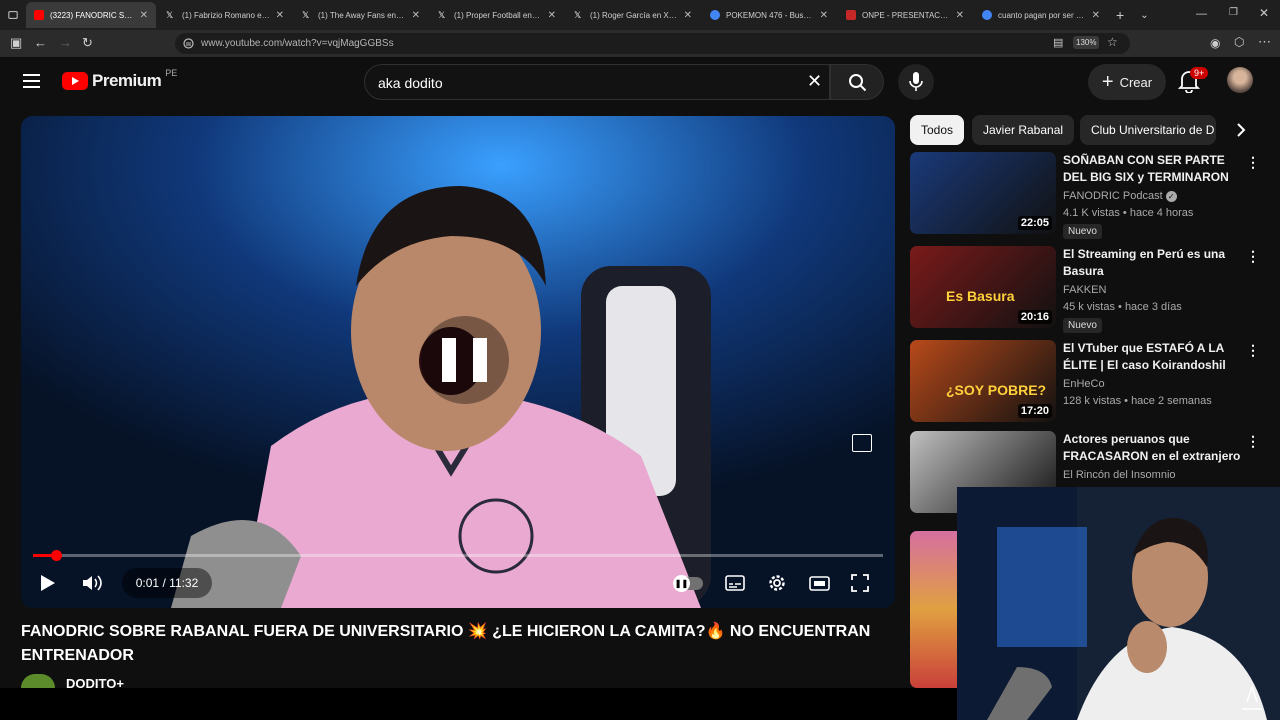 The height and width of the screenshot is (720, 1280). I want to click on maximize-button: ❐, so click(1233, 12).